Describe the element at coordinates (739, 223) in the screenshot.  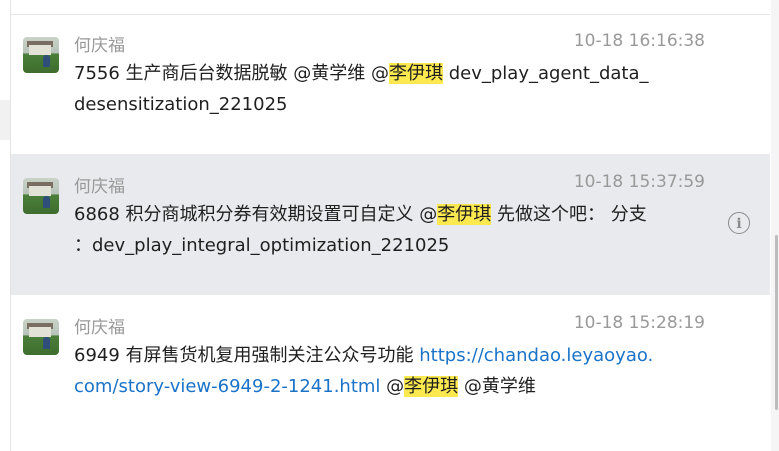
I see `info-icon: i` at that location.